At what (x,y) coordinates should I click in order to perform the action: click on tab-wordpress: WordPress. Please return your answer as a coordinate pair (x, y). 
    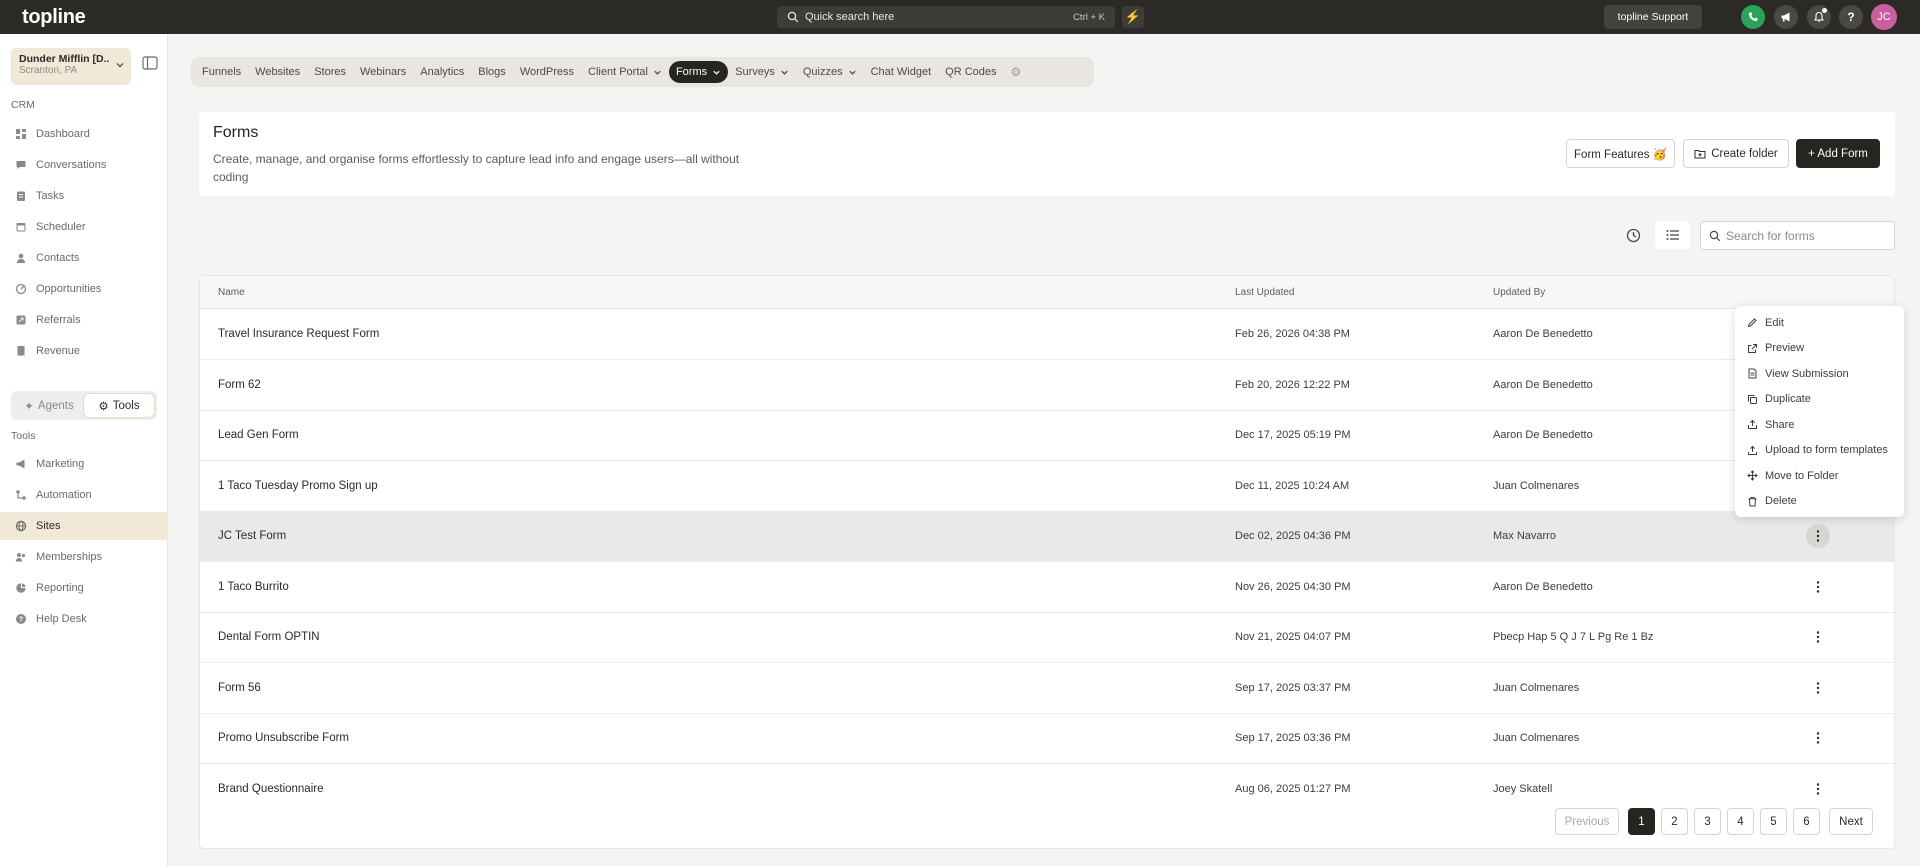
    Looking at the image, I should click on (547, 72).